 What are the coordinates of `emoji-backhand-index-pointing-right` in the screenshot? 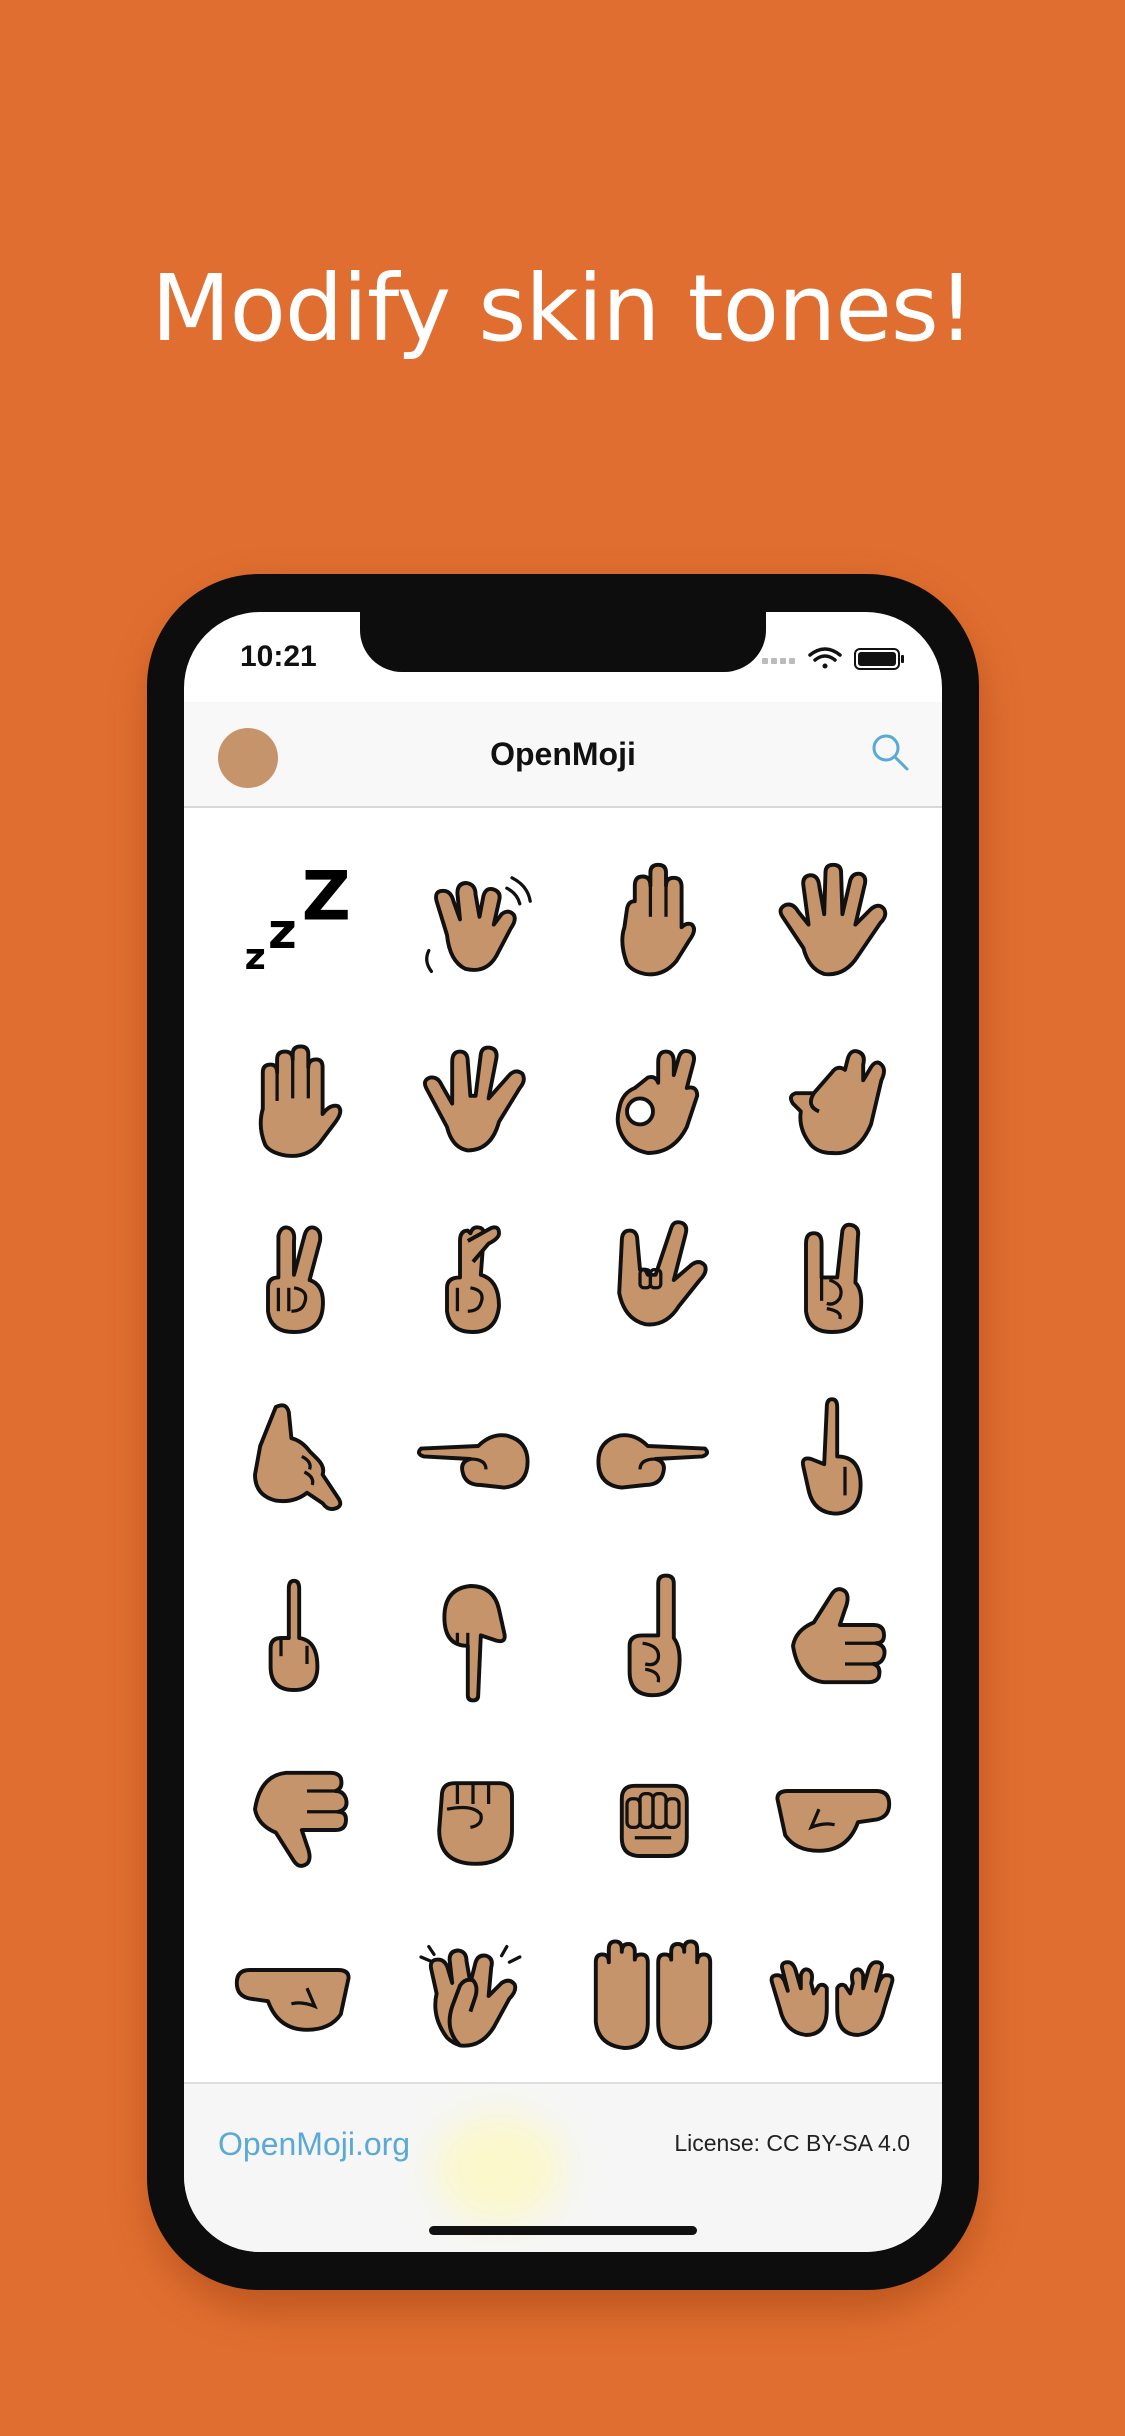 It's located at (653, 1458).